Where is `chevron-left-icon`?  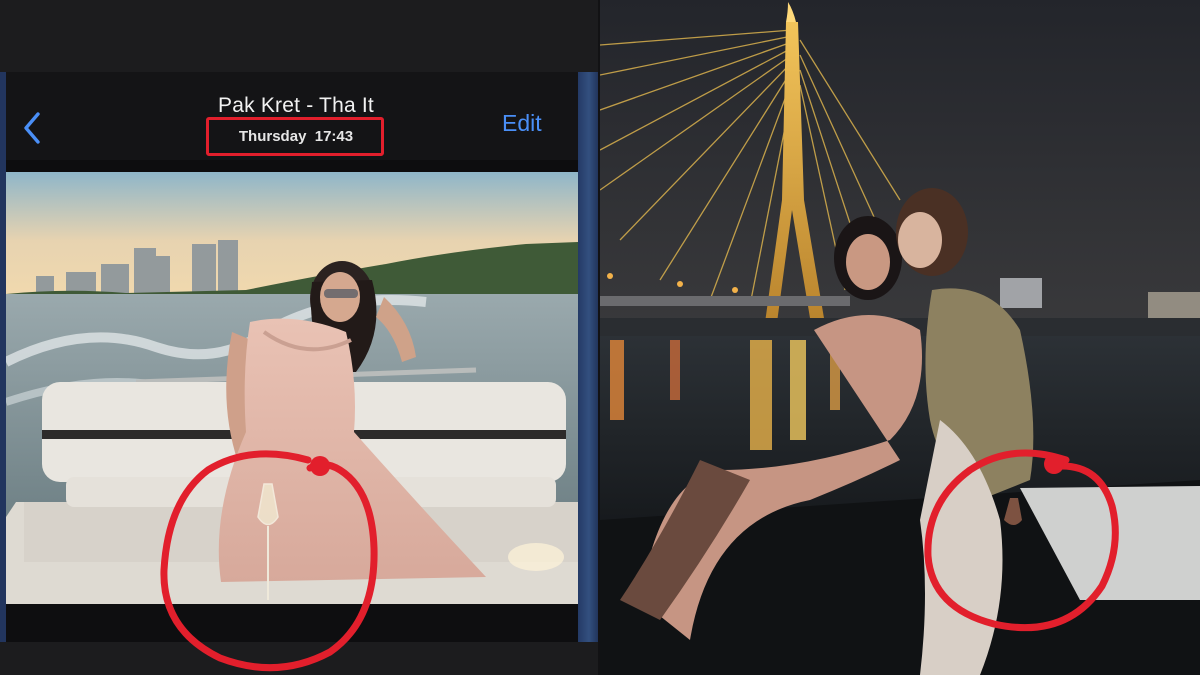
chevron-left-icon is located at coordinates (32, 128).